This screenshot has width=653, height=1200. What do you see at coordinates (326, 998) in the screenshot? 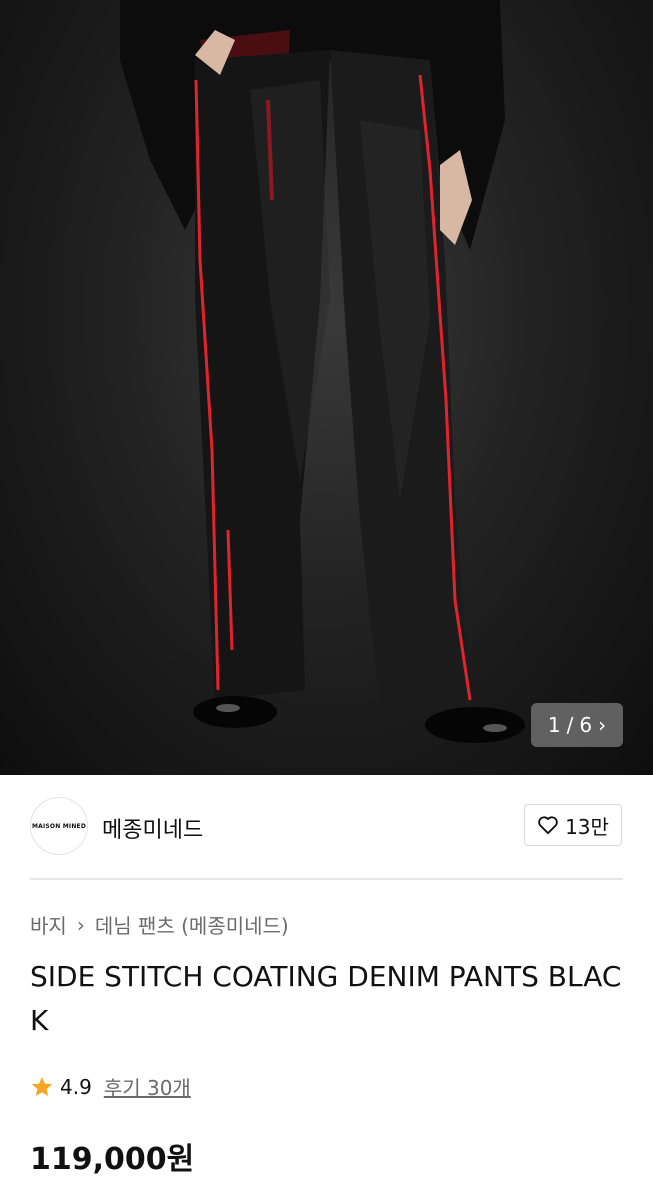
I see `product-title: SIDE STITCH COATING DENIM PANTS BLACK` at bounding box center [326, 998].